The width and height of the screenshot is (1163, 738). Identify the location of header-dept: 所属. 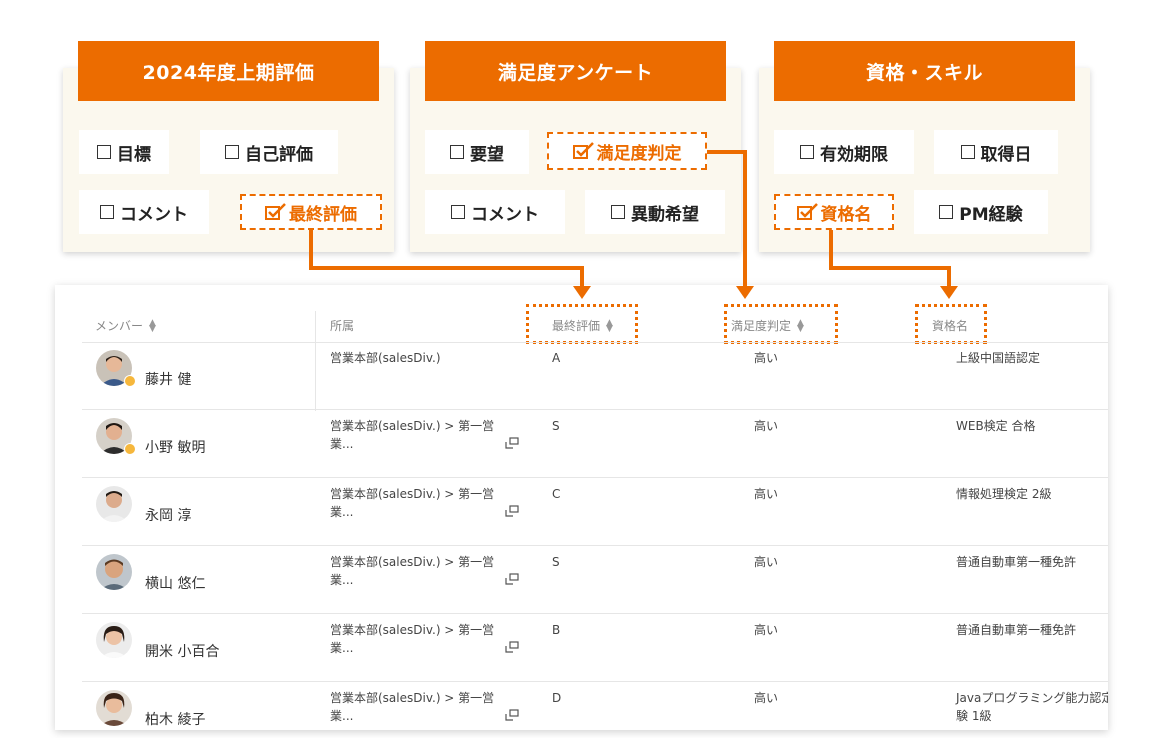
(342, 326).